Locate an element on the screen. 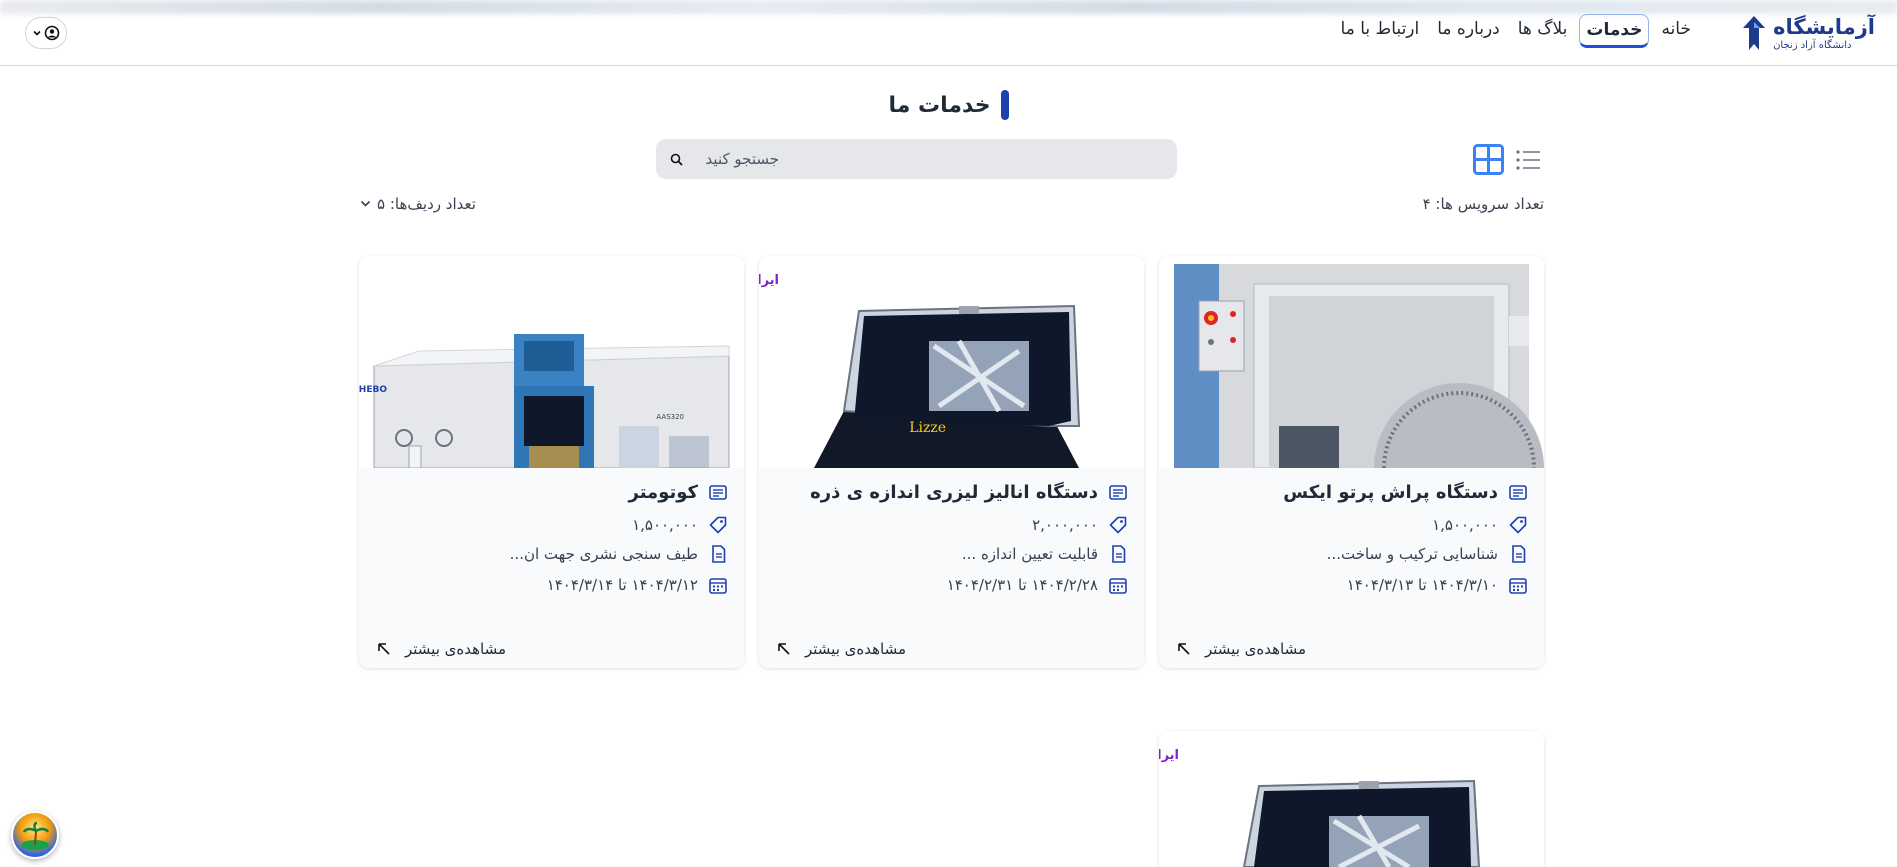 The width and height of the screenshot is (1897, 867). service-title: کوتومتر is located at coordinates (663, 492).